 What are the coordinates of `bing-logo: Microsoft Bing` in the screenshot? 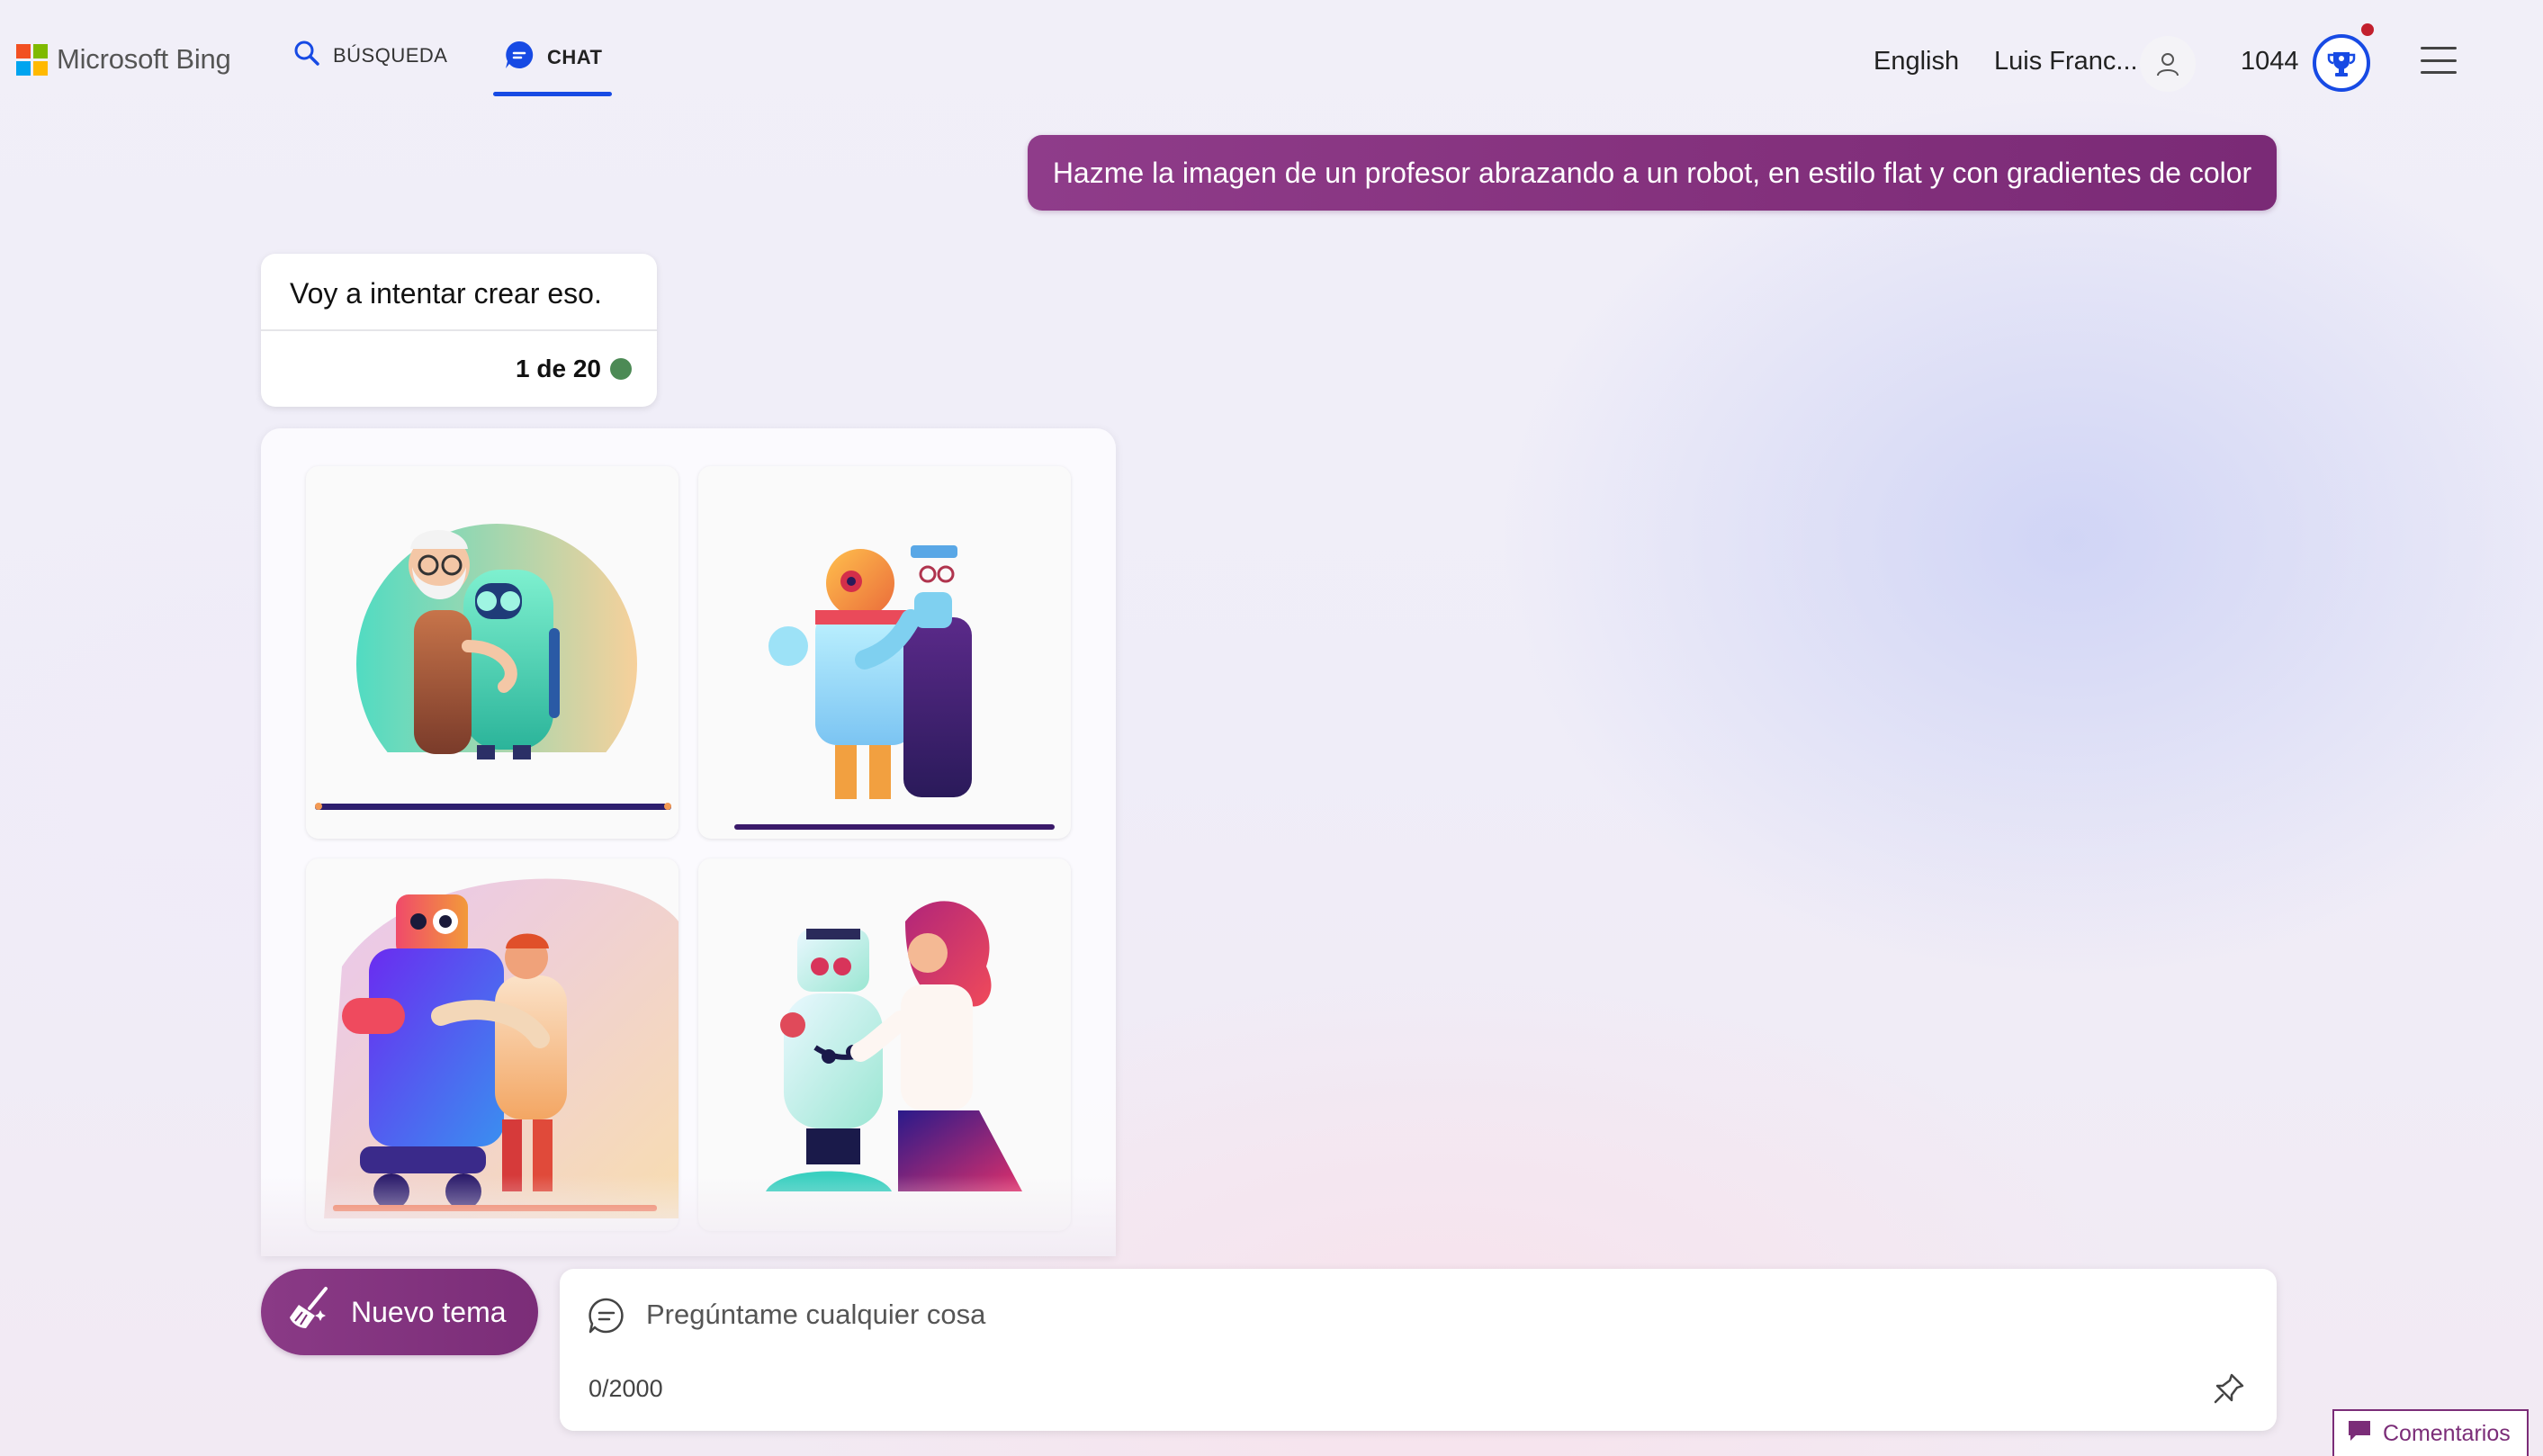 It's located at (123, 59).